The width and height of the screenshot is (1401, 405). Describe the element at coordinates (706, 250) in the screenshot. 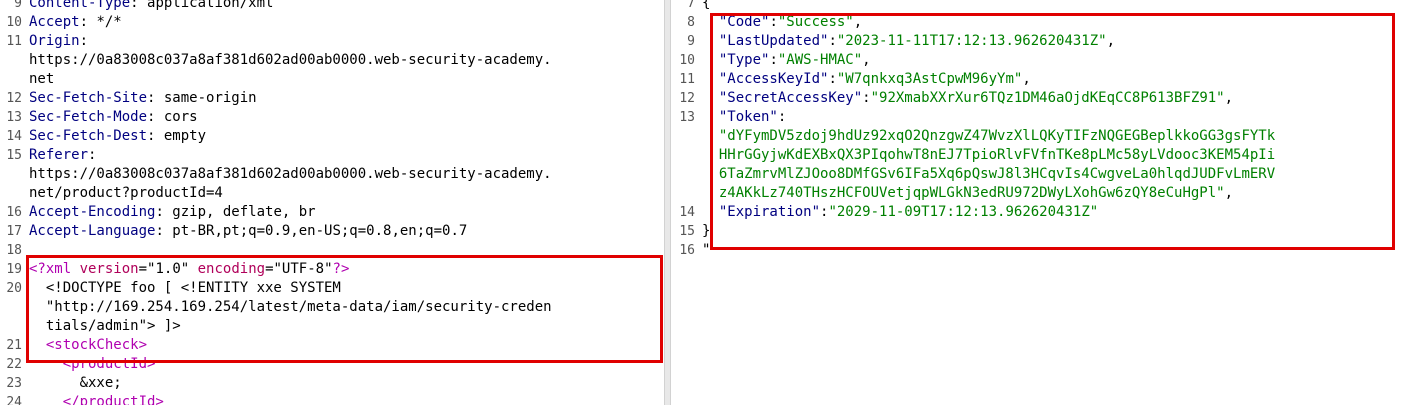

I see `code-content: "` at that location.